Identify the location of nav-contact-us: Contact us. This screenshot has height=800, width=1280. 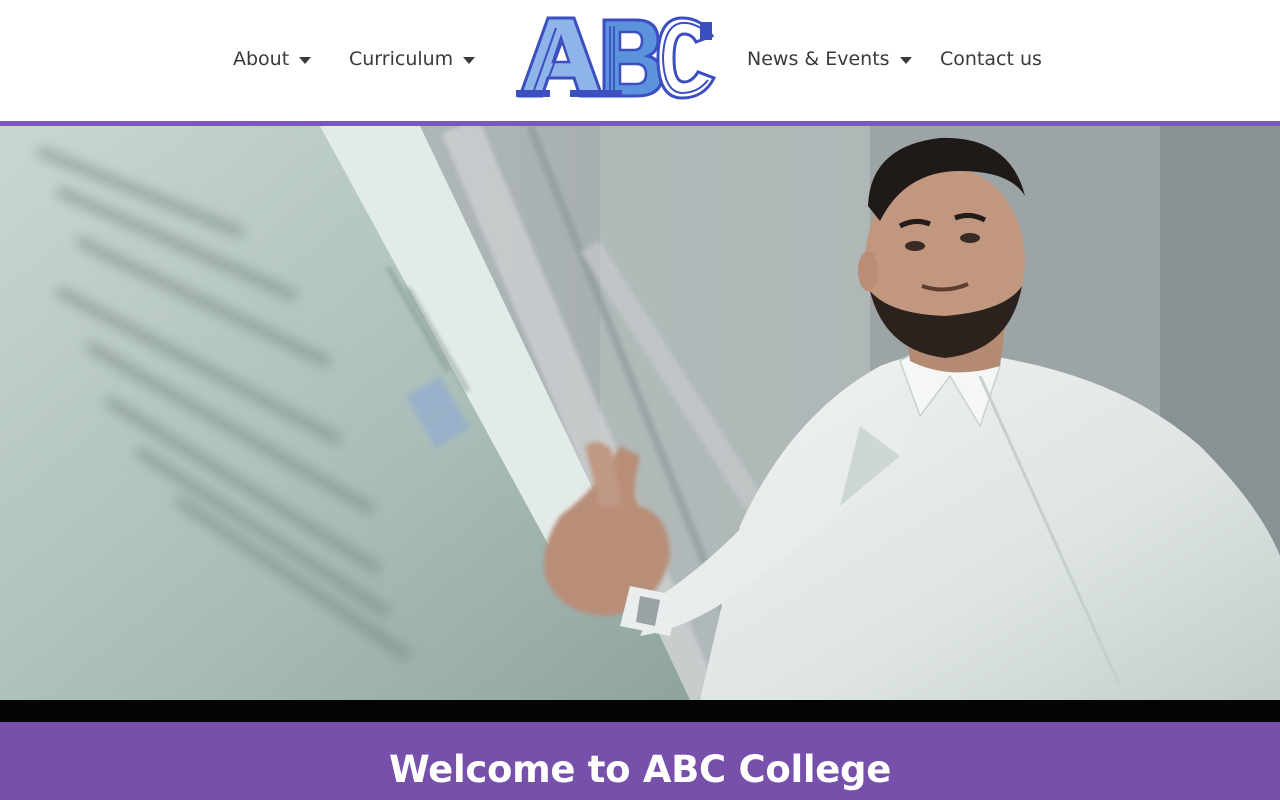
(991, 59).